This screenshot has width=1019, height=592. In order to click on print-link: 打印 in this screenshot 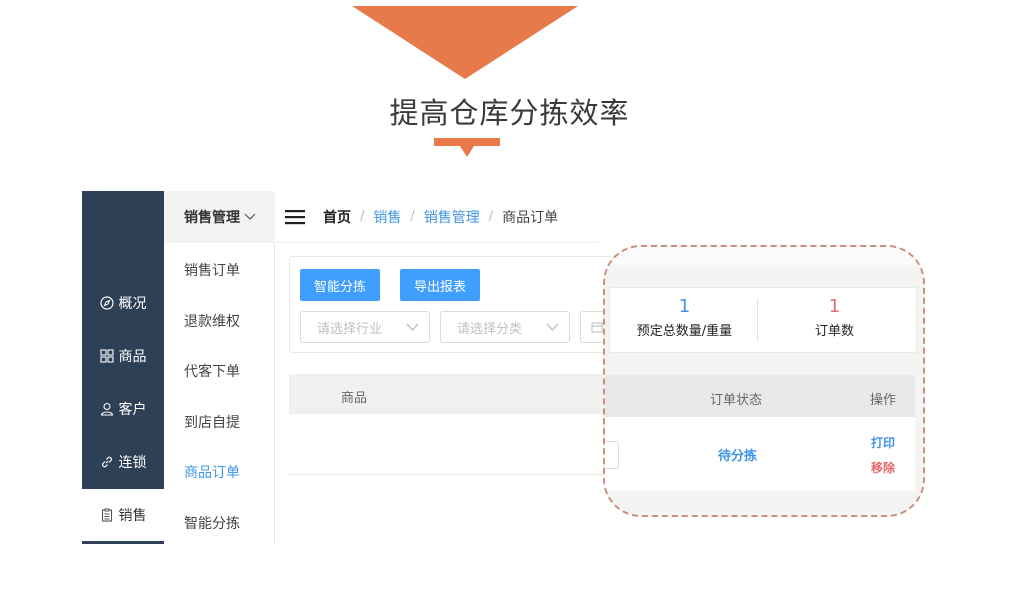, I will do `click(883, 442)`.